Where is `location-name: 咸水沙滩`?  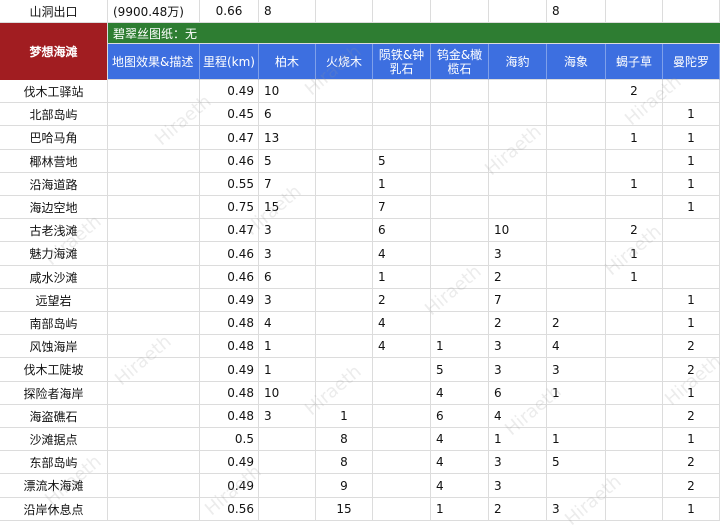
location-name: 咸水沙滩 is located at coordinates (54, 277).